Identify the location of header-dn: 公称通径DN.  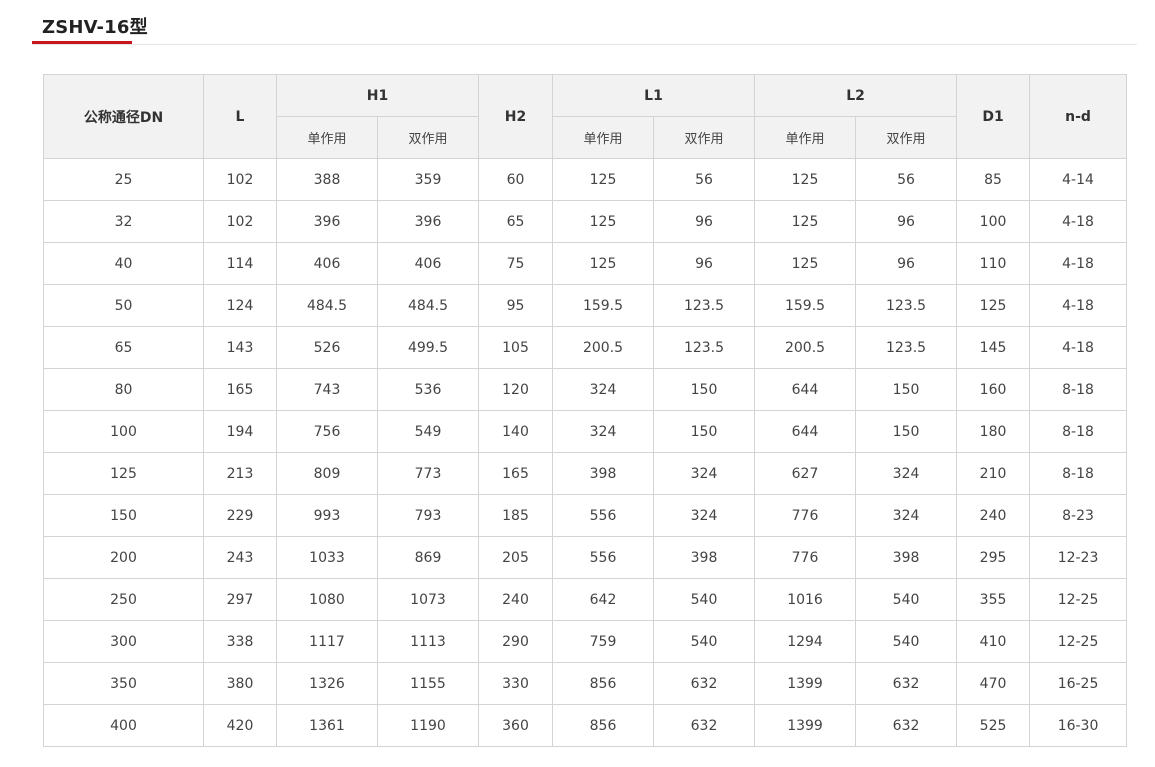
(123, 116).